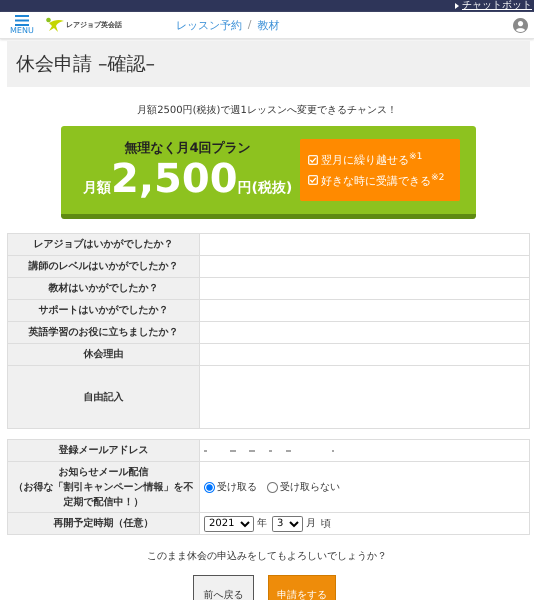 This screenshot has width=534, height=600. Describe the element at coordinates (326, 523) in the screenshot. I see `approx-suffix: 頃` at that location.